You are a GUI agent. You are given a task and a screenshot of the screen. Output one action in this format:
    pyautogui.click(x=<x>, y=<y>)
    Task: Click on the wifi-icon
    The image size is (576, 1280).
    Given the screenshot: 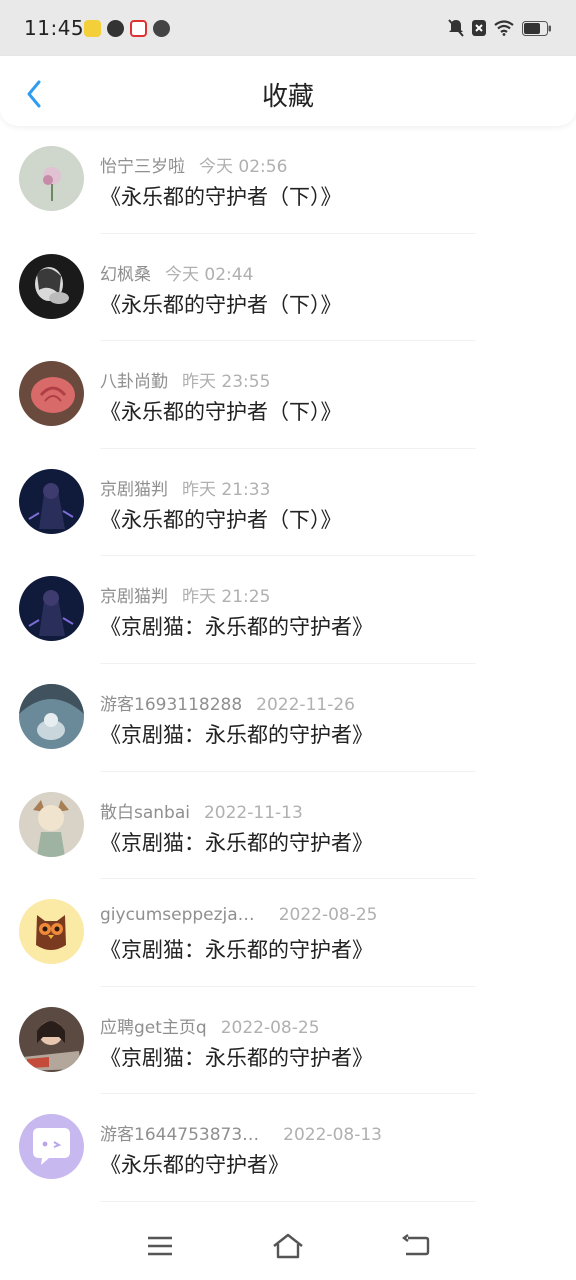 What is the action you would take?
    pyautogui.click(x=504, y=28)
    